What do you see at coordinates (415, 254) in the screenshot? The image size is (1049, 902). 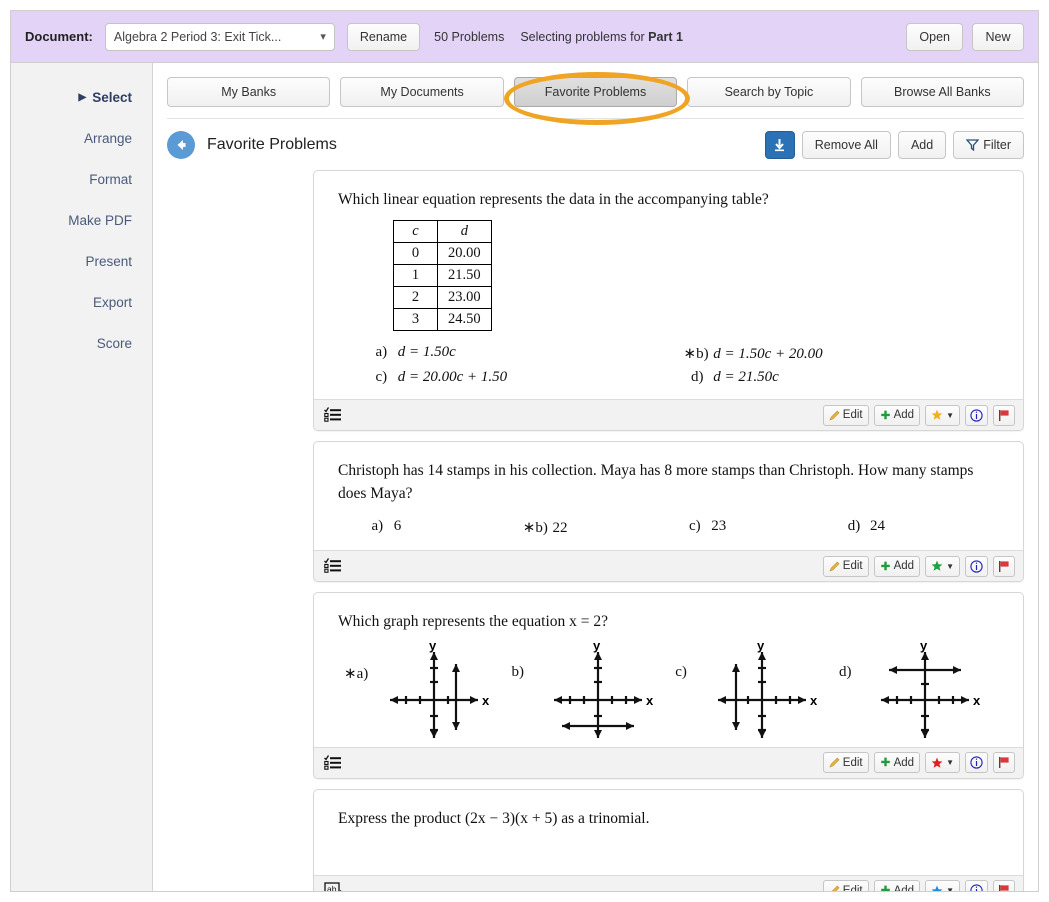 I see `table-cell: 0` at bounding box center [415, 254].